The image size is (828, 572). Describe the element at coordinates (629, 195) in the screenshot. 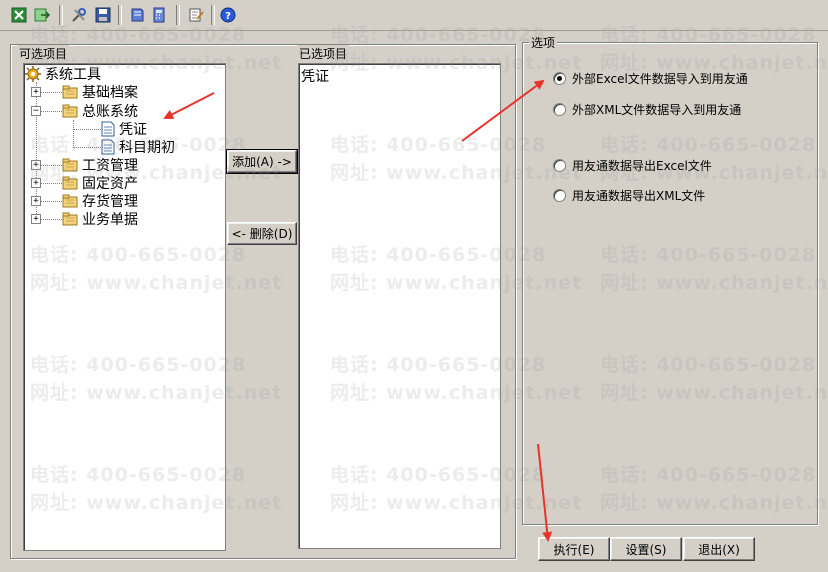

I see `radio-export-xml: 用友通数据导出XML文件` at that location.